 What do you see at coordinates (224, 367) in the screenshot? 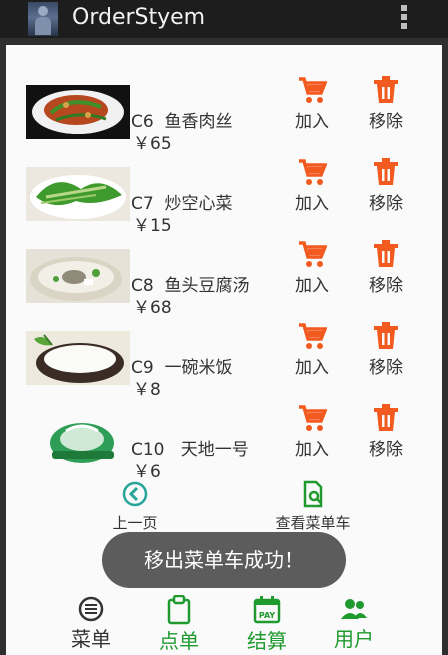
I see `list-item: C9 一碗米饭 ￥8 加入 移除` at bounding box center [224, 367].